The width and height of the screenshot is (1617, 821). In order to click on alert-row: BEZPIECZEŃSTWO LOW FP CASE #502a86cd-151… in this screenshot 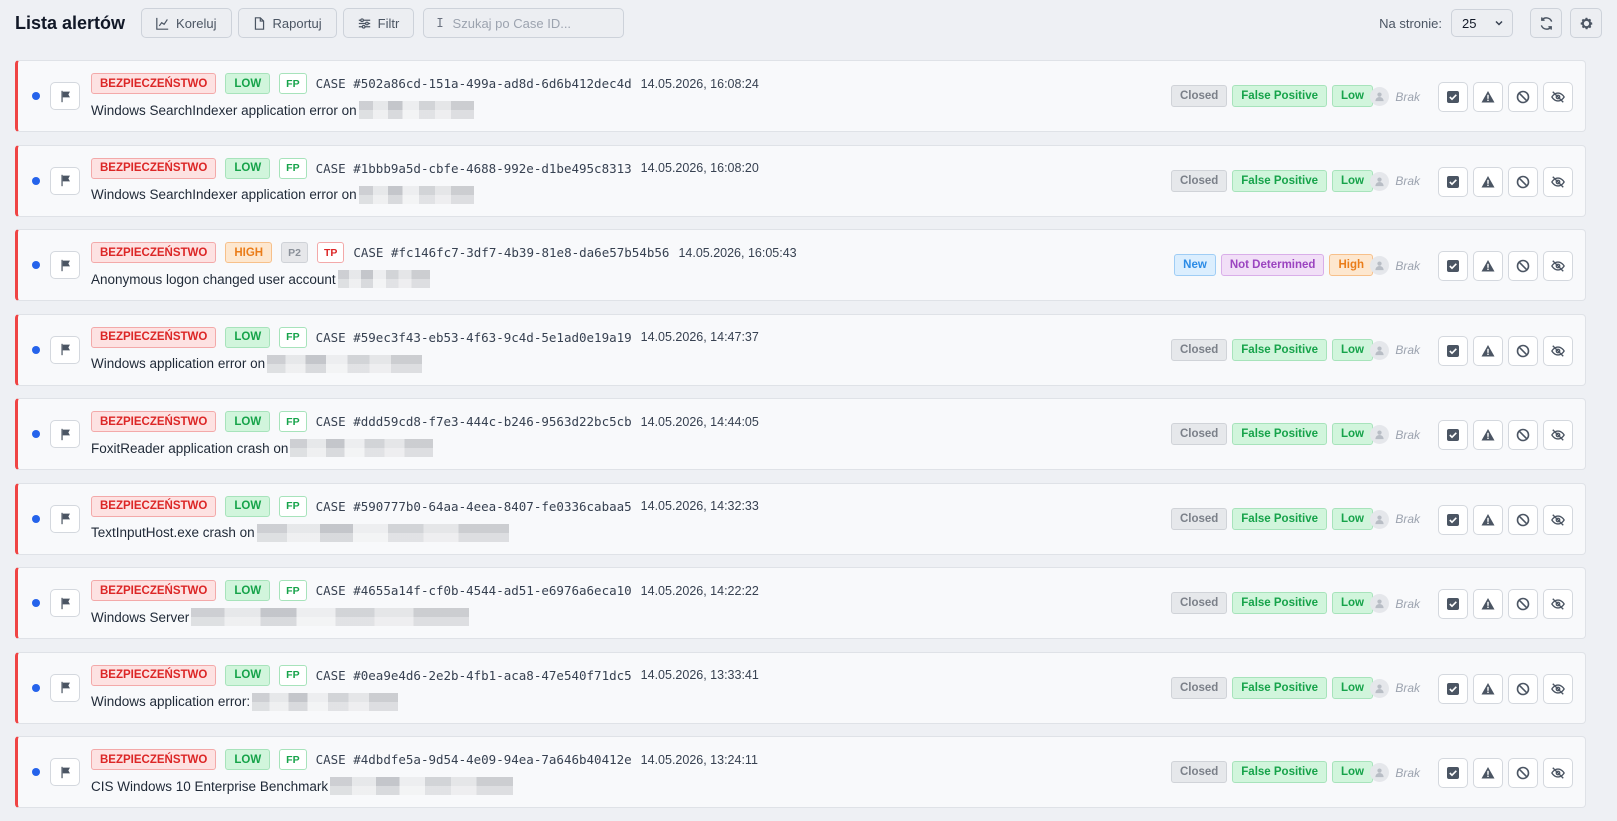, I will do `click(800, 96)`.